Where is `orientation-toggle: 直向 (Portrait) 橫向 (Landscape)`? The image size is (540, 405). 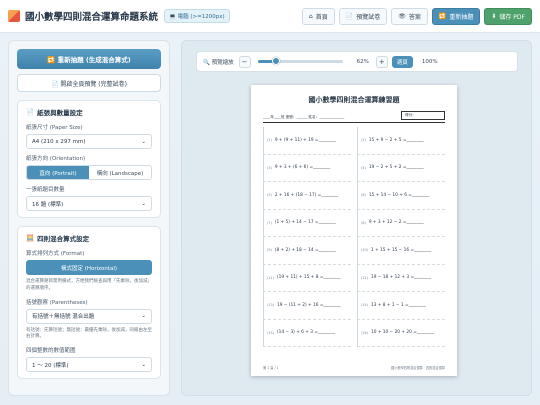
orientation-toggle: 直向 (Portrait) 橫向 (Landscape) is located at coordinates (89, 172).